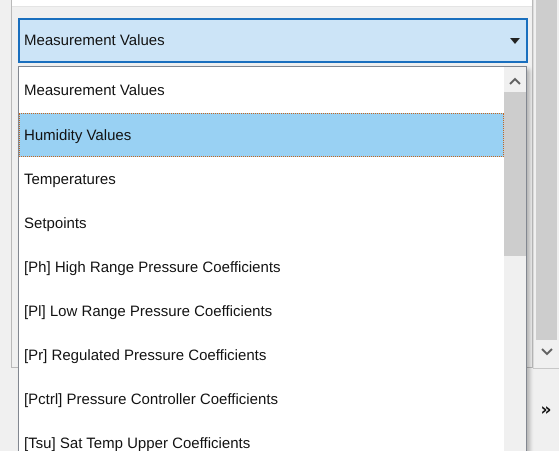 This screenshot has height=451, width=559. What do you see at coordinates (261, 311) in the screenshot?
I see `dropdown-option: [Pl] Low Range Pressure Coefficients` at bounding box center [261, 311].